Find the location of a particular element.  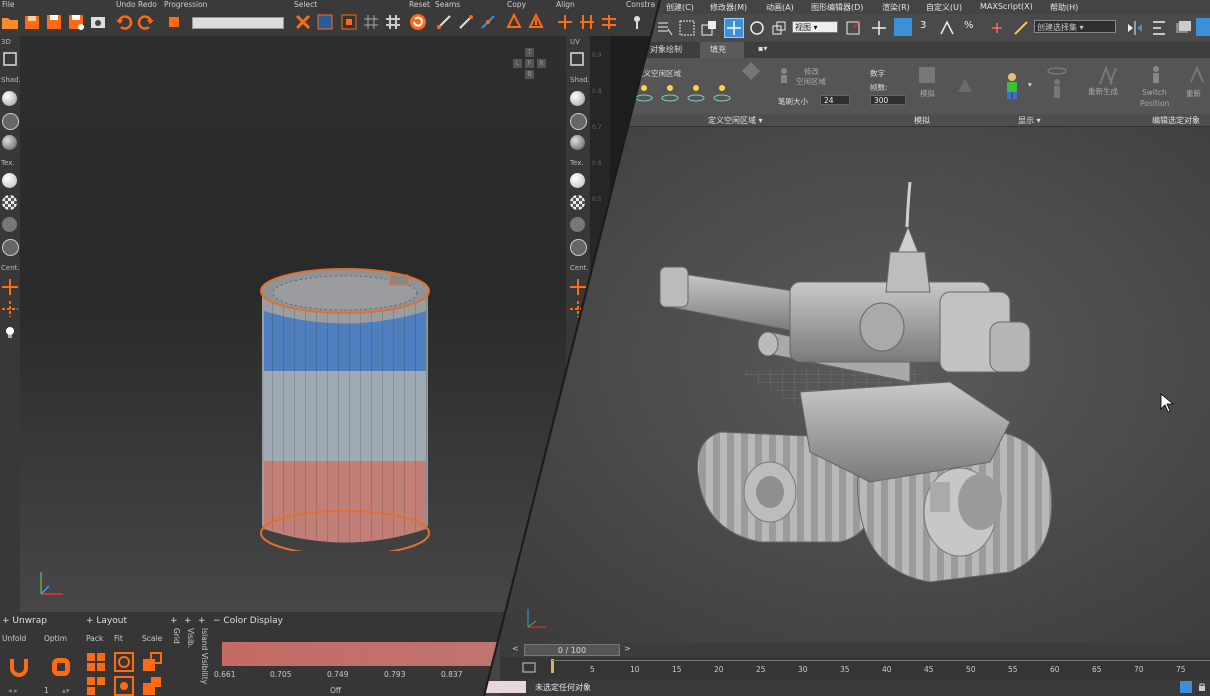

menu-create: 创建(C) is located at coordinates (680, 7).